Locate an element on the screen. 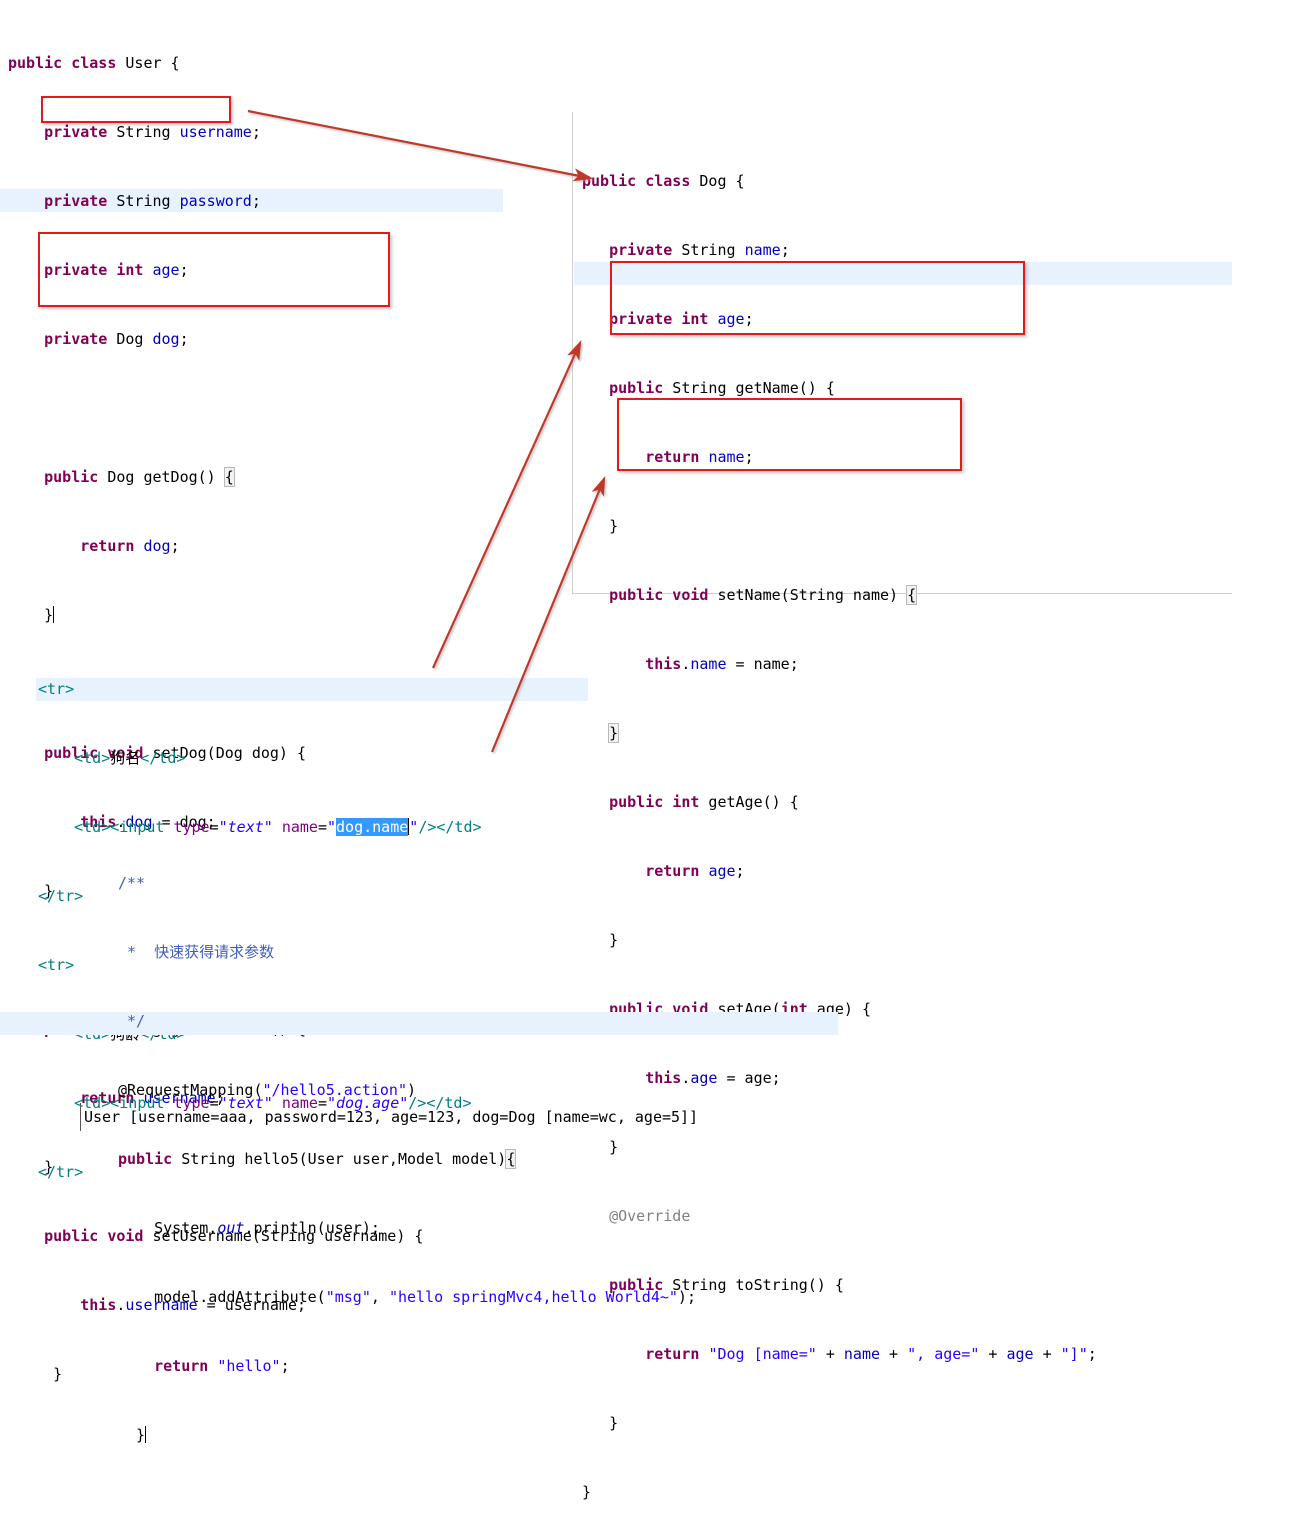 The width and height of the screenshot is (1302, 1527). code-line: private String username; is located at coordinates (152, 132).